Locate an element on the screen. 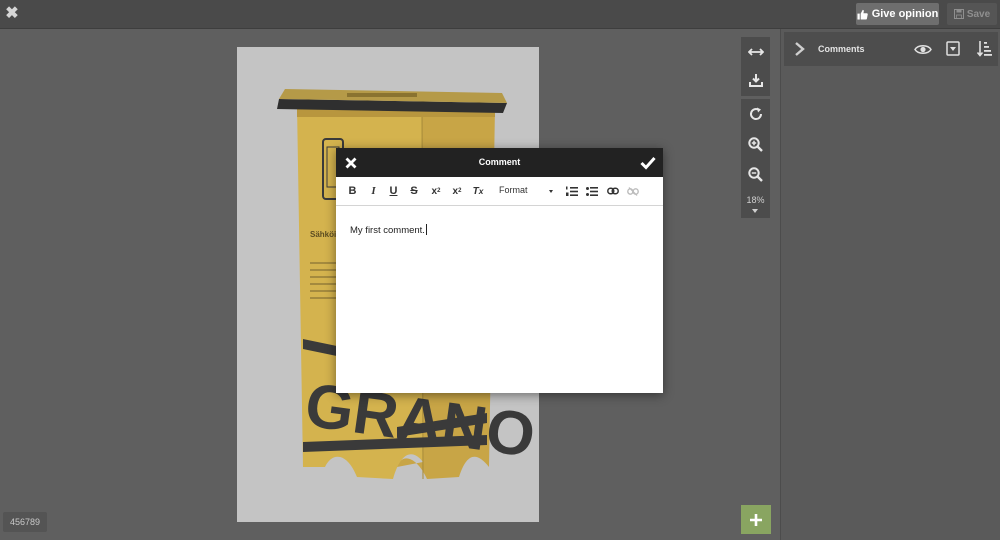 This screenshot has width=1000, height=540. zoom-toolbar: 18% is located at coordinates (755, 158).